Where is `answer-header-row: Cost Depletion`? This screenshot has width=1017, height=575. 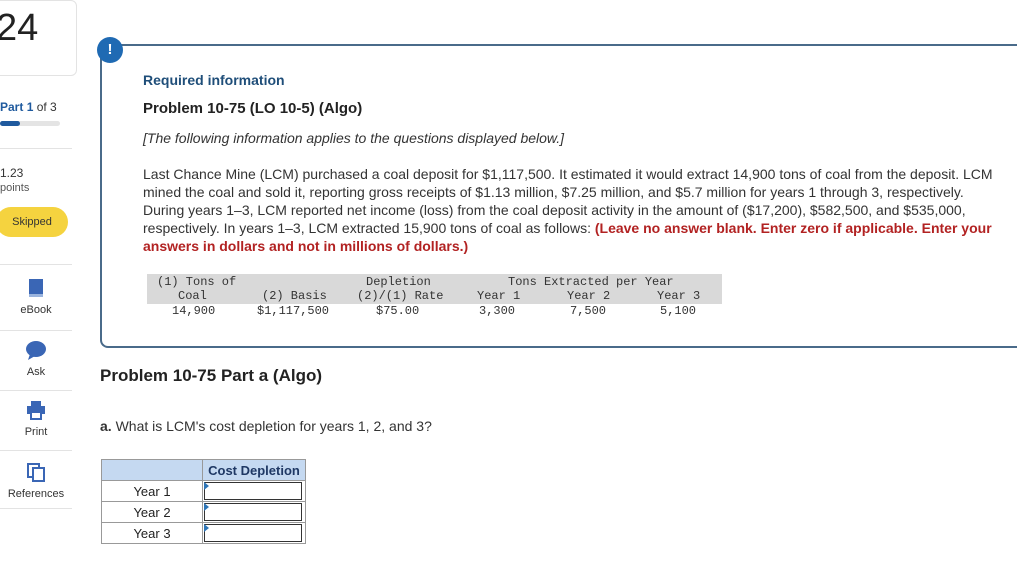 answer-header-row: Cost Depletion is located at coordinates (203, 470).